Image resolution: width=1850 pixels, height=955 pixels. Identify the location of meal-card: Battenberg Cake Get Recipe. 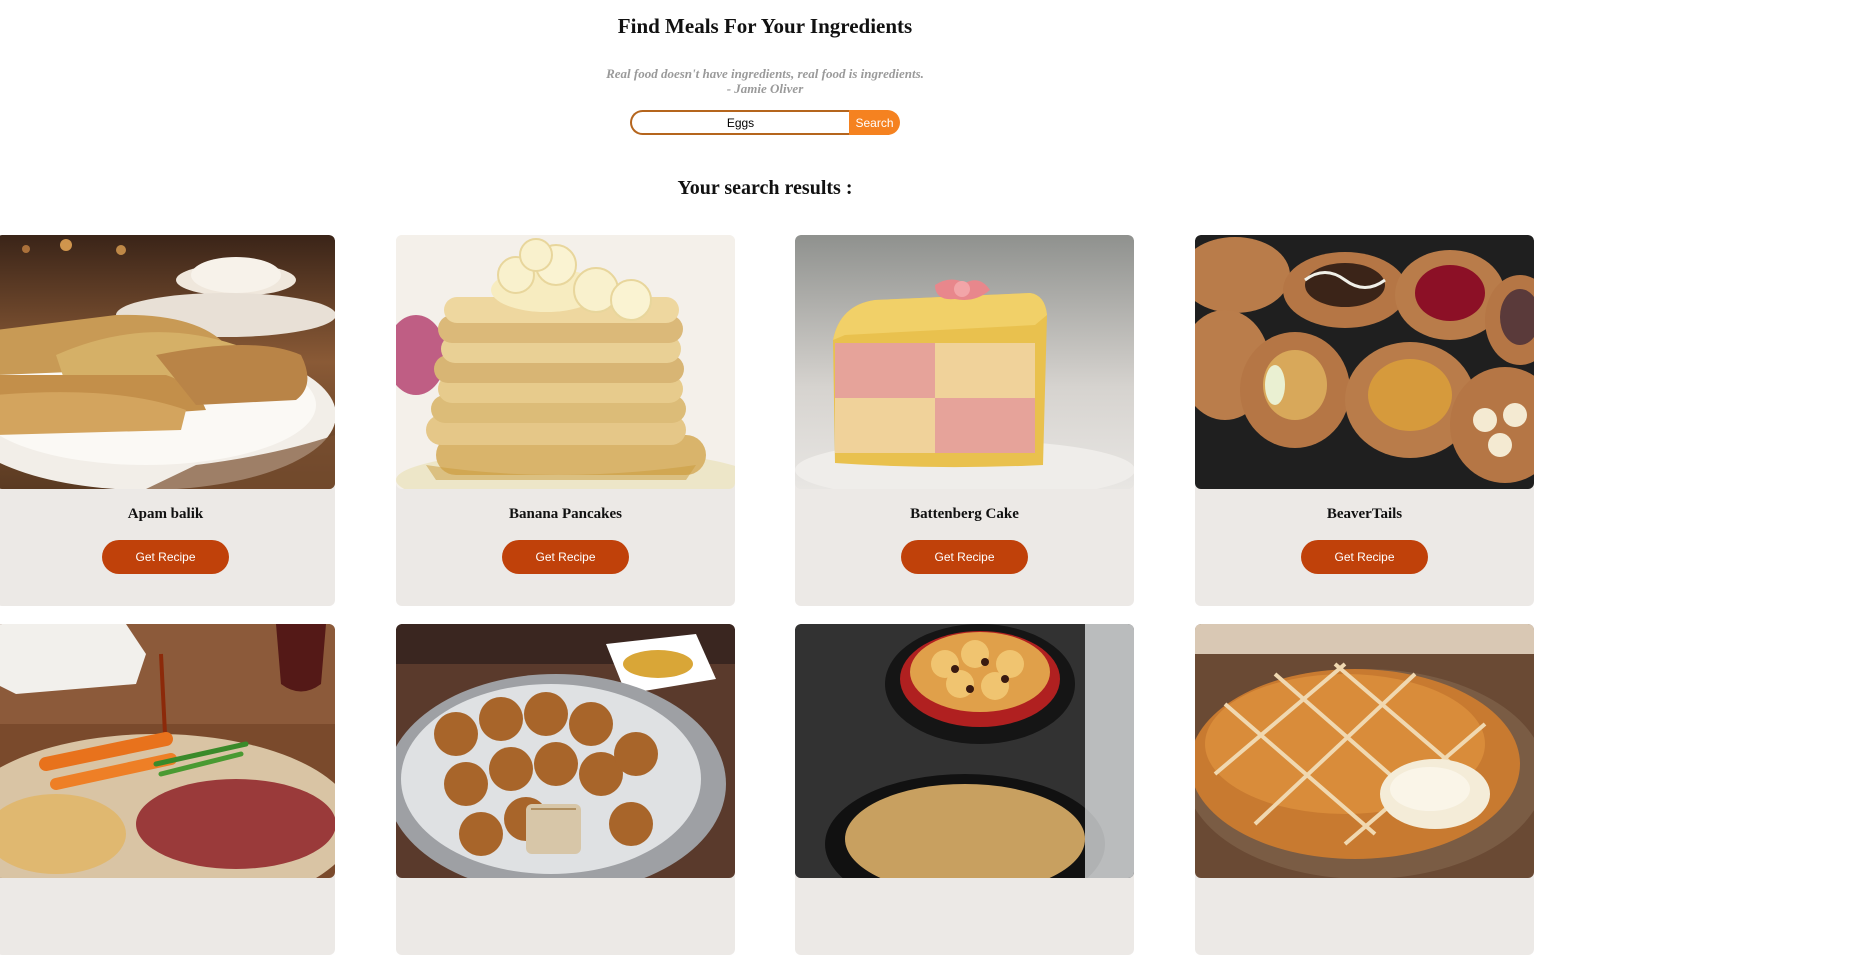
(964, 420).